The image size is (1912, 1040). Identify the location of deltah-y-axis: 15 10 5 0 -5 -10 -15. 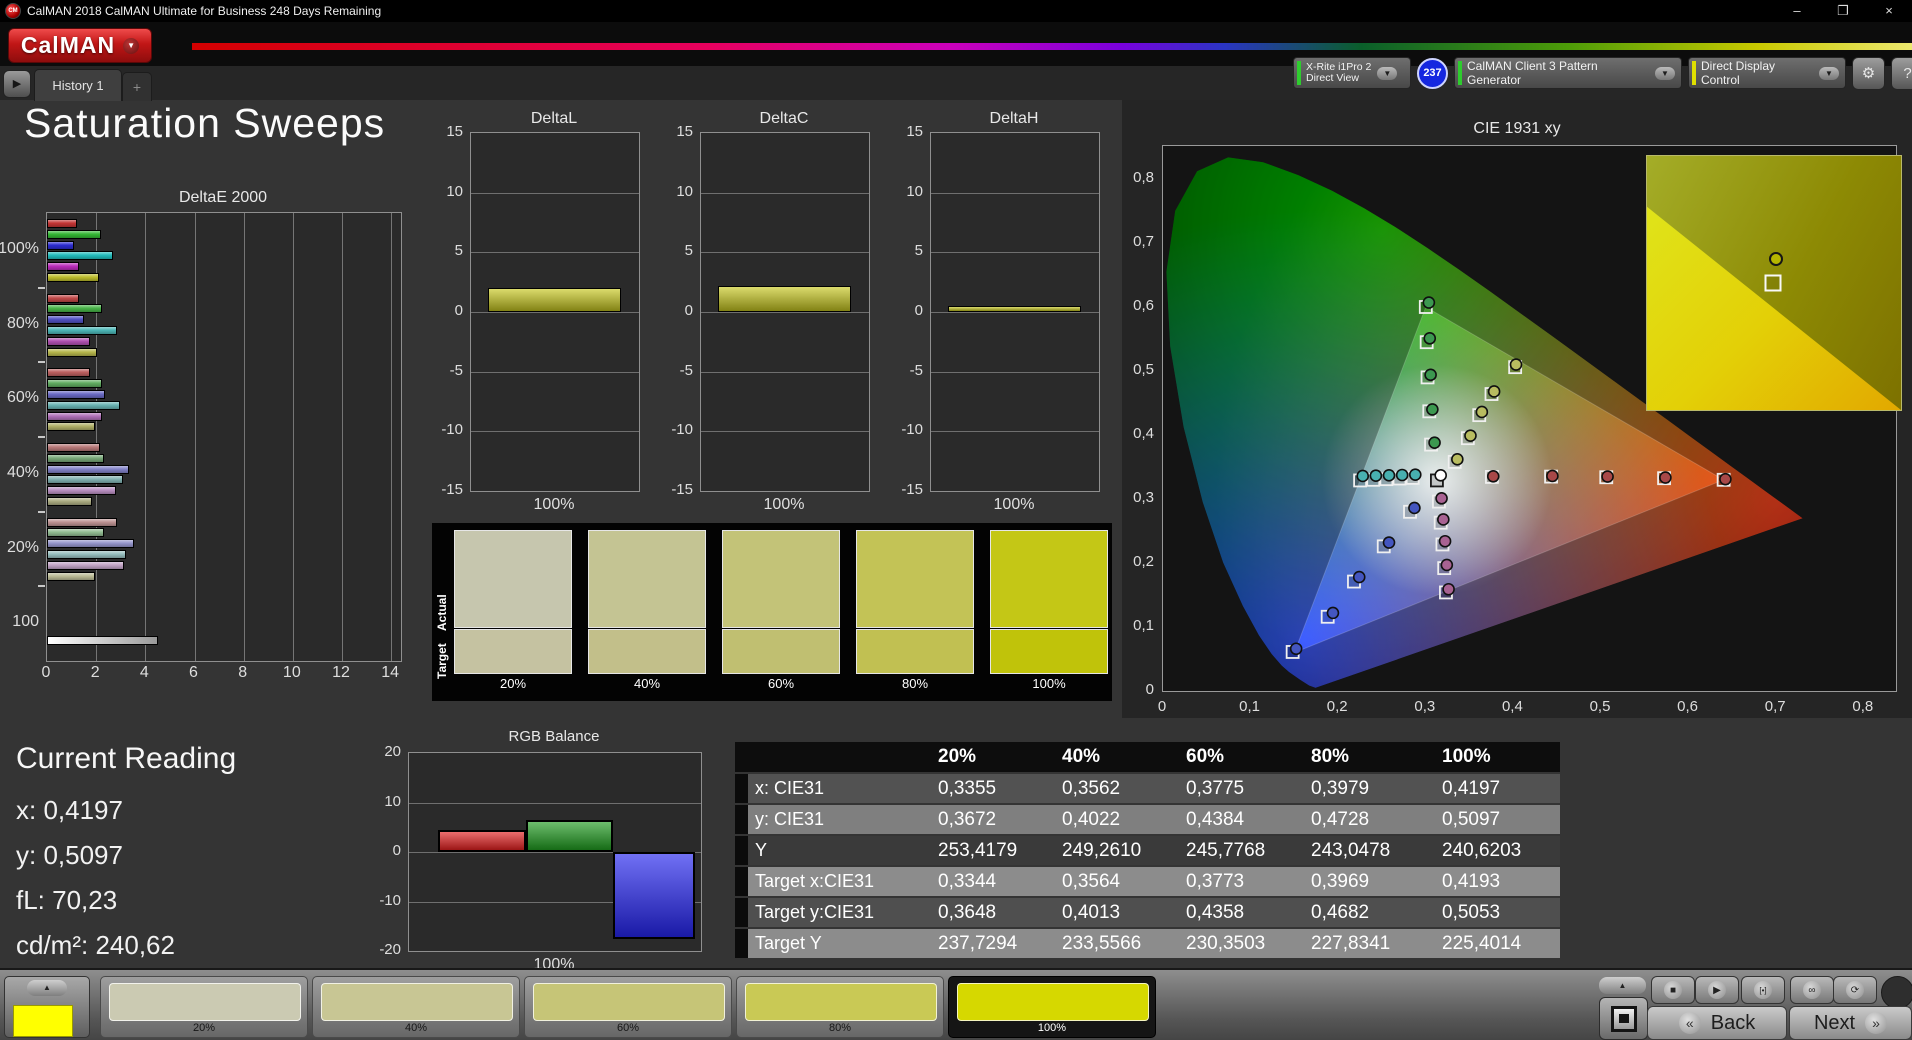
(909, 310).